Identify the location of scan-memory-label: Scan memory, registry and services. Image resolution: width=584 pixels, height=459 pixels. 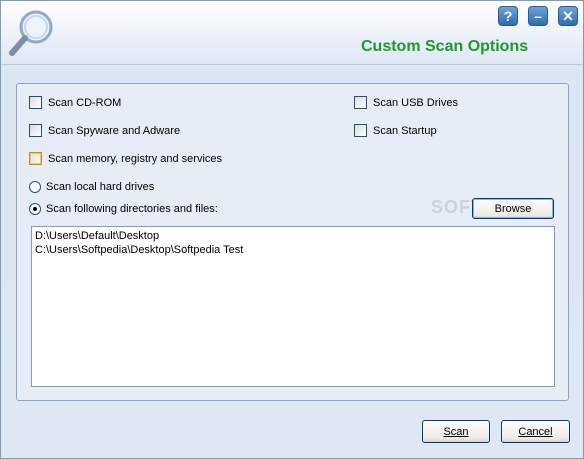
(135, 158).